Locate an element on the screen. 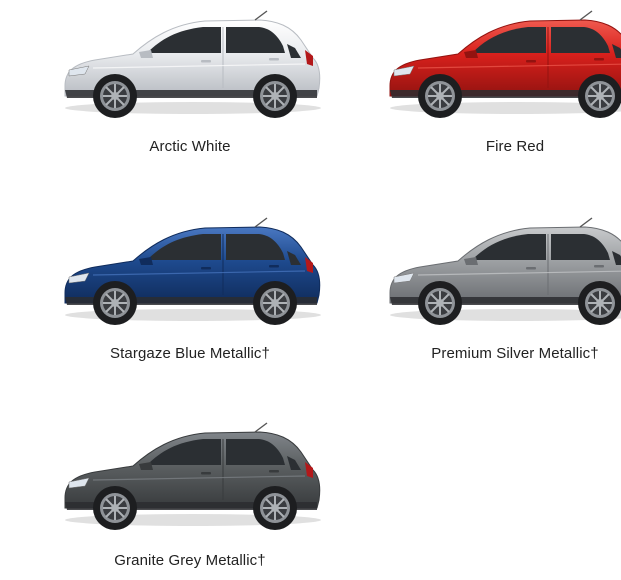 This screenshot has height=580, width=621. color-label: Stargaze Blue Metallic† is located at coordinates (190, 353).